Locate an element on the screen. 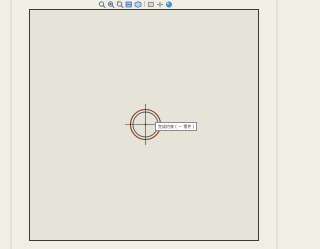  hide-show-icon is located at coordinates (160, 4).